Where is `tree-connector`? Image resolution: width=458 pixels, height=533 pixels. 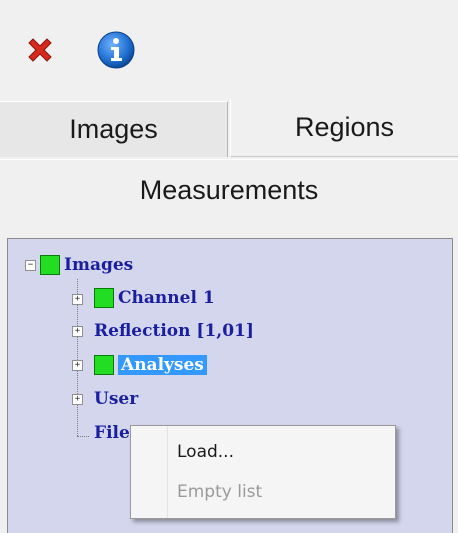 tree-connector is located at coordinates (83, 436).